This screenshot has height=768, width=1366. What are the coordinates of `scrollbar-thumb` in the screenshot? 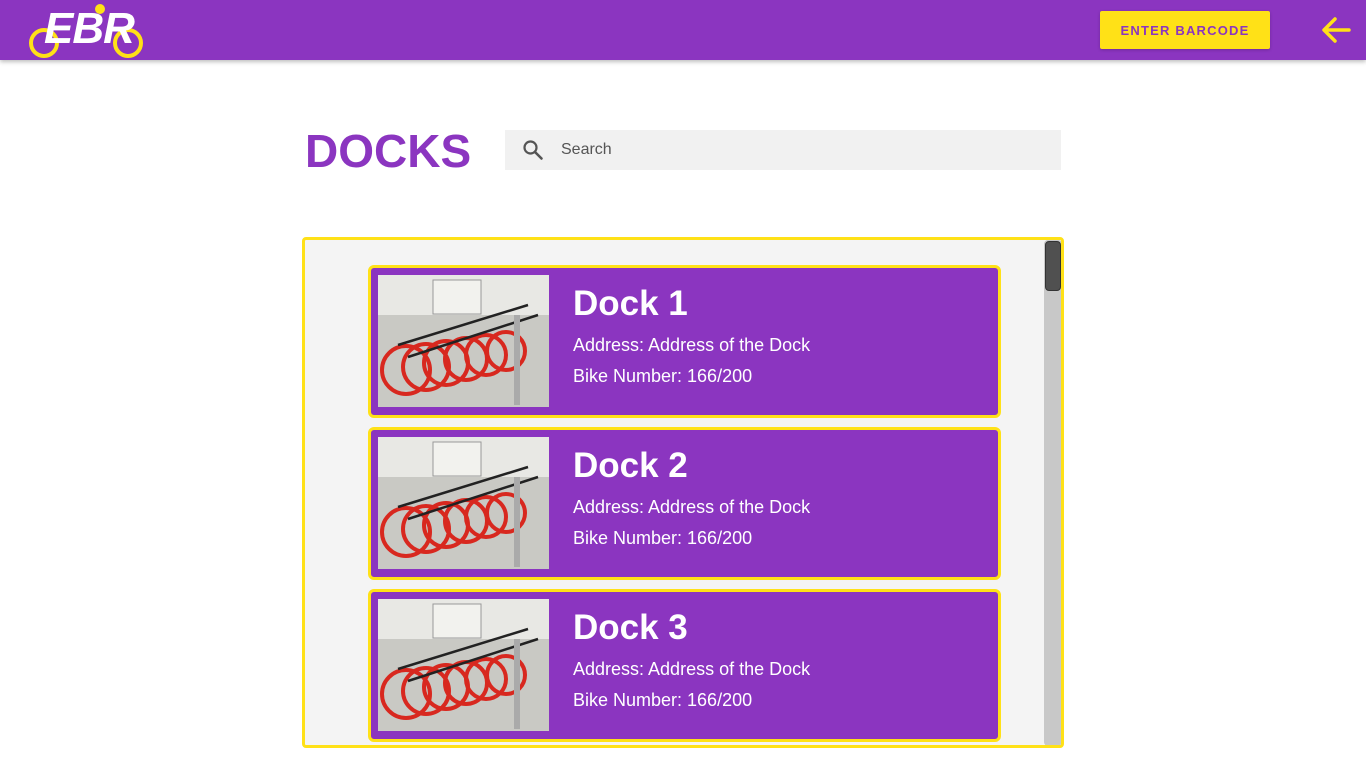 It's located at (1053, 266).